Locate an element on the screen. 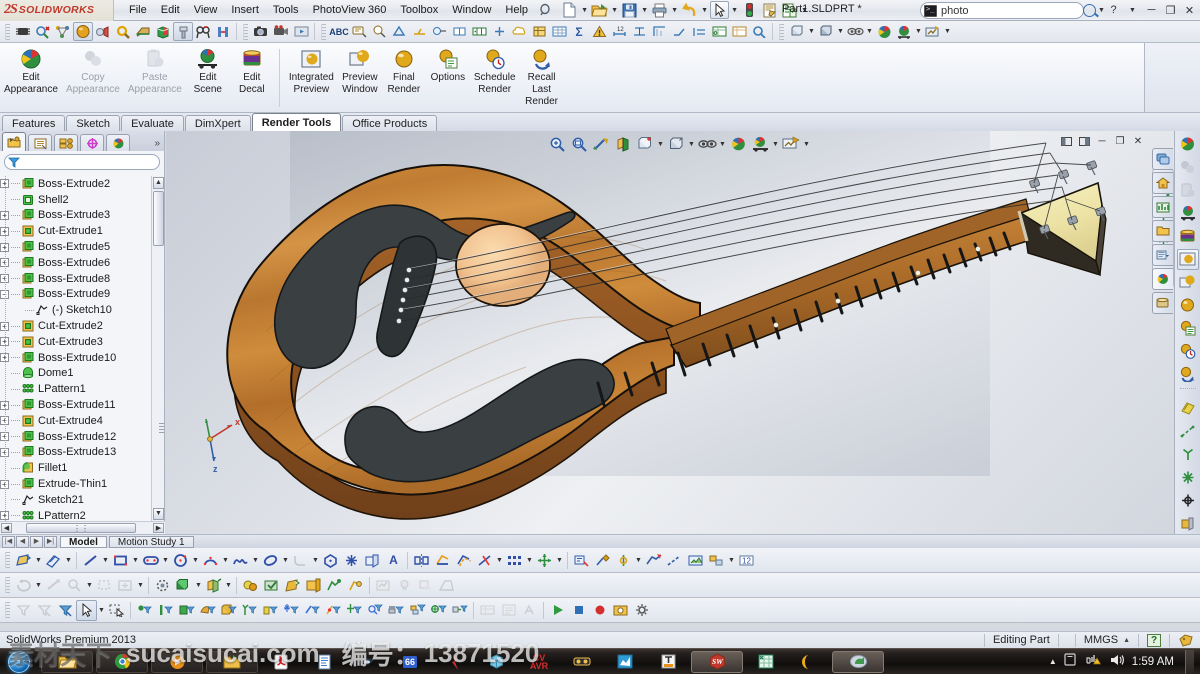 The width and height of the screenshot is (1200, 674). ellipse-caret-icon: ▼ is located at coordinates (285, 560).